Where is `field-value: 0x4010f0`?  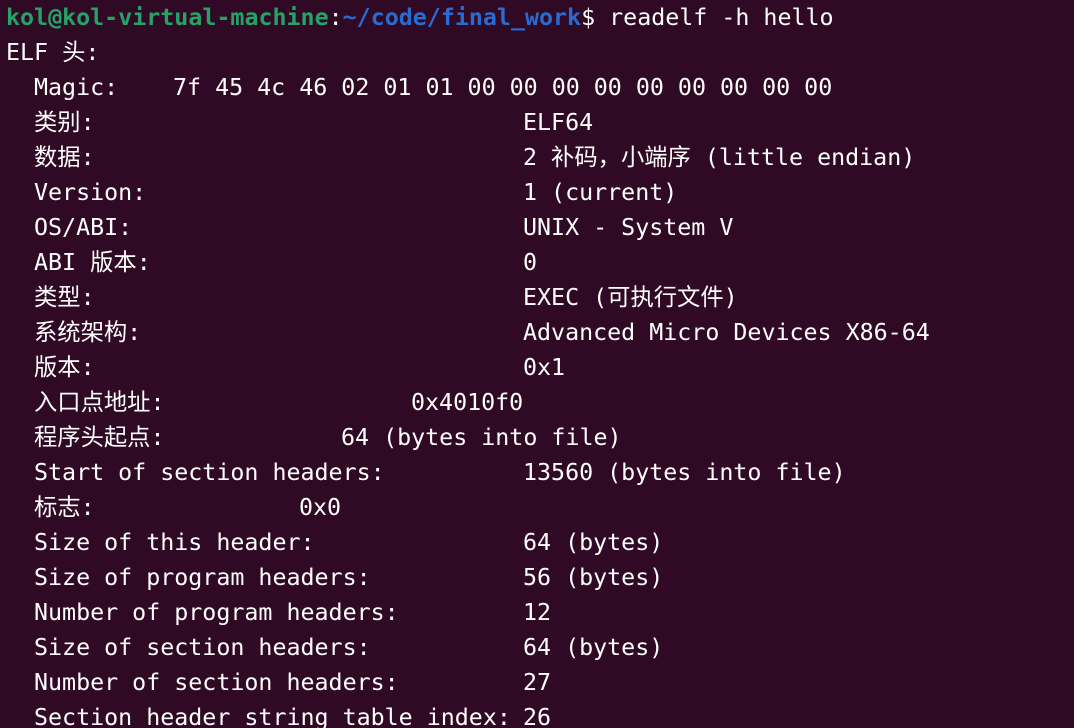 field-value: 0x4010f0 is located at coordinates (467, 402).